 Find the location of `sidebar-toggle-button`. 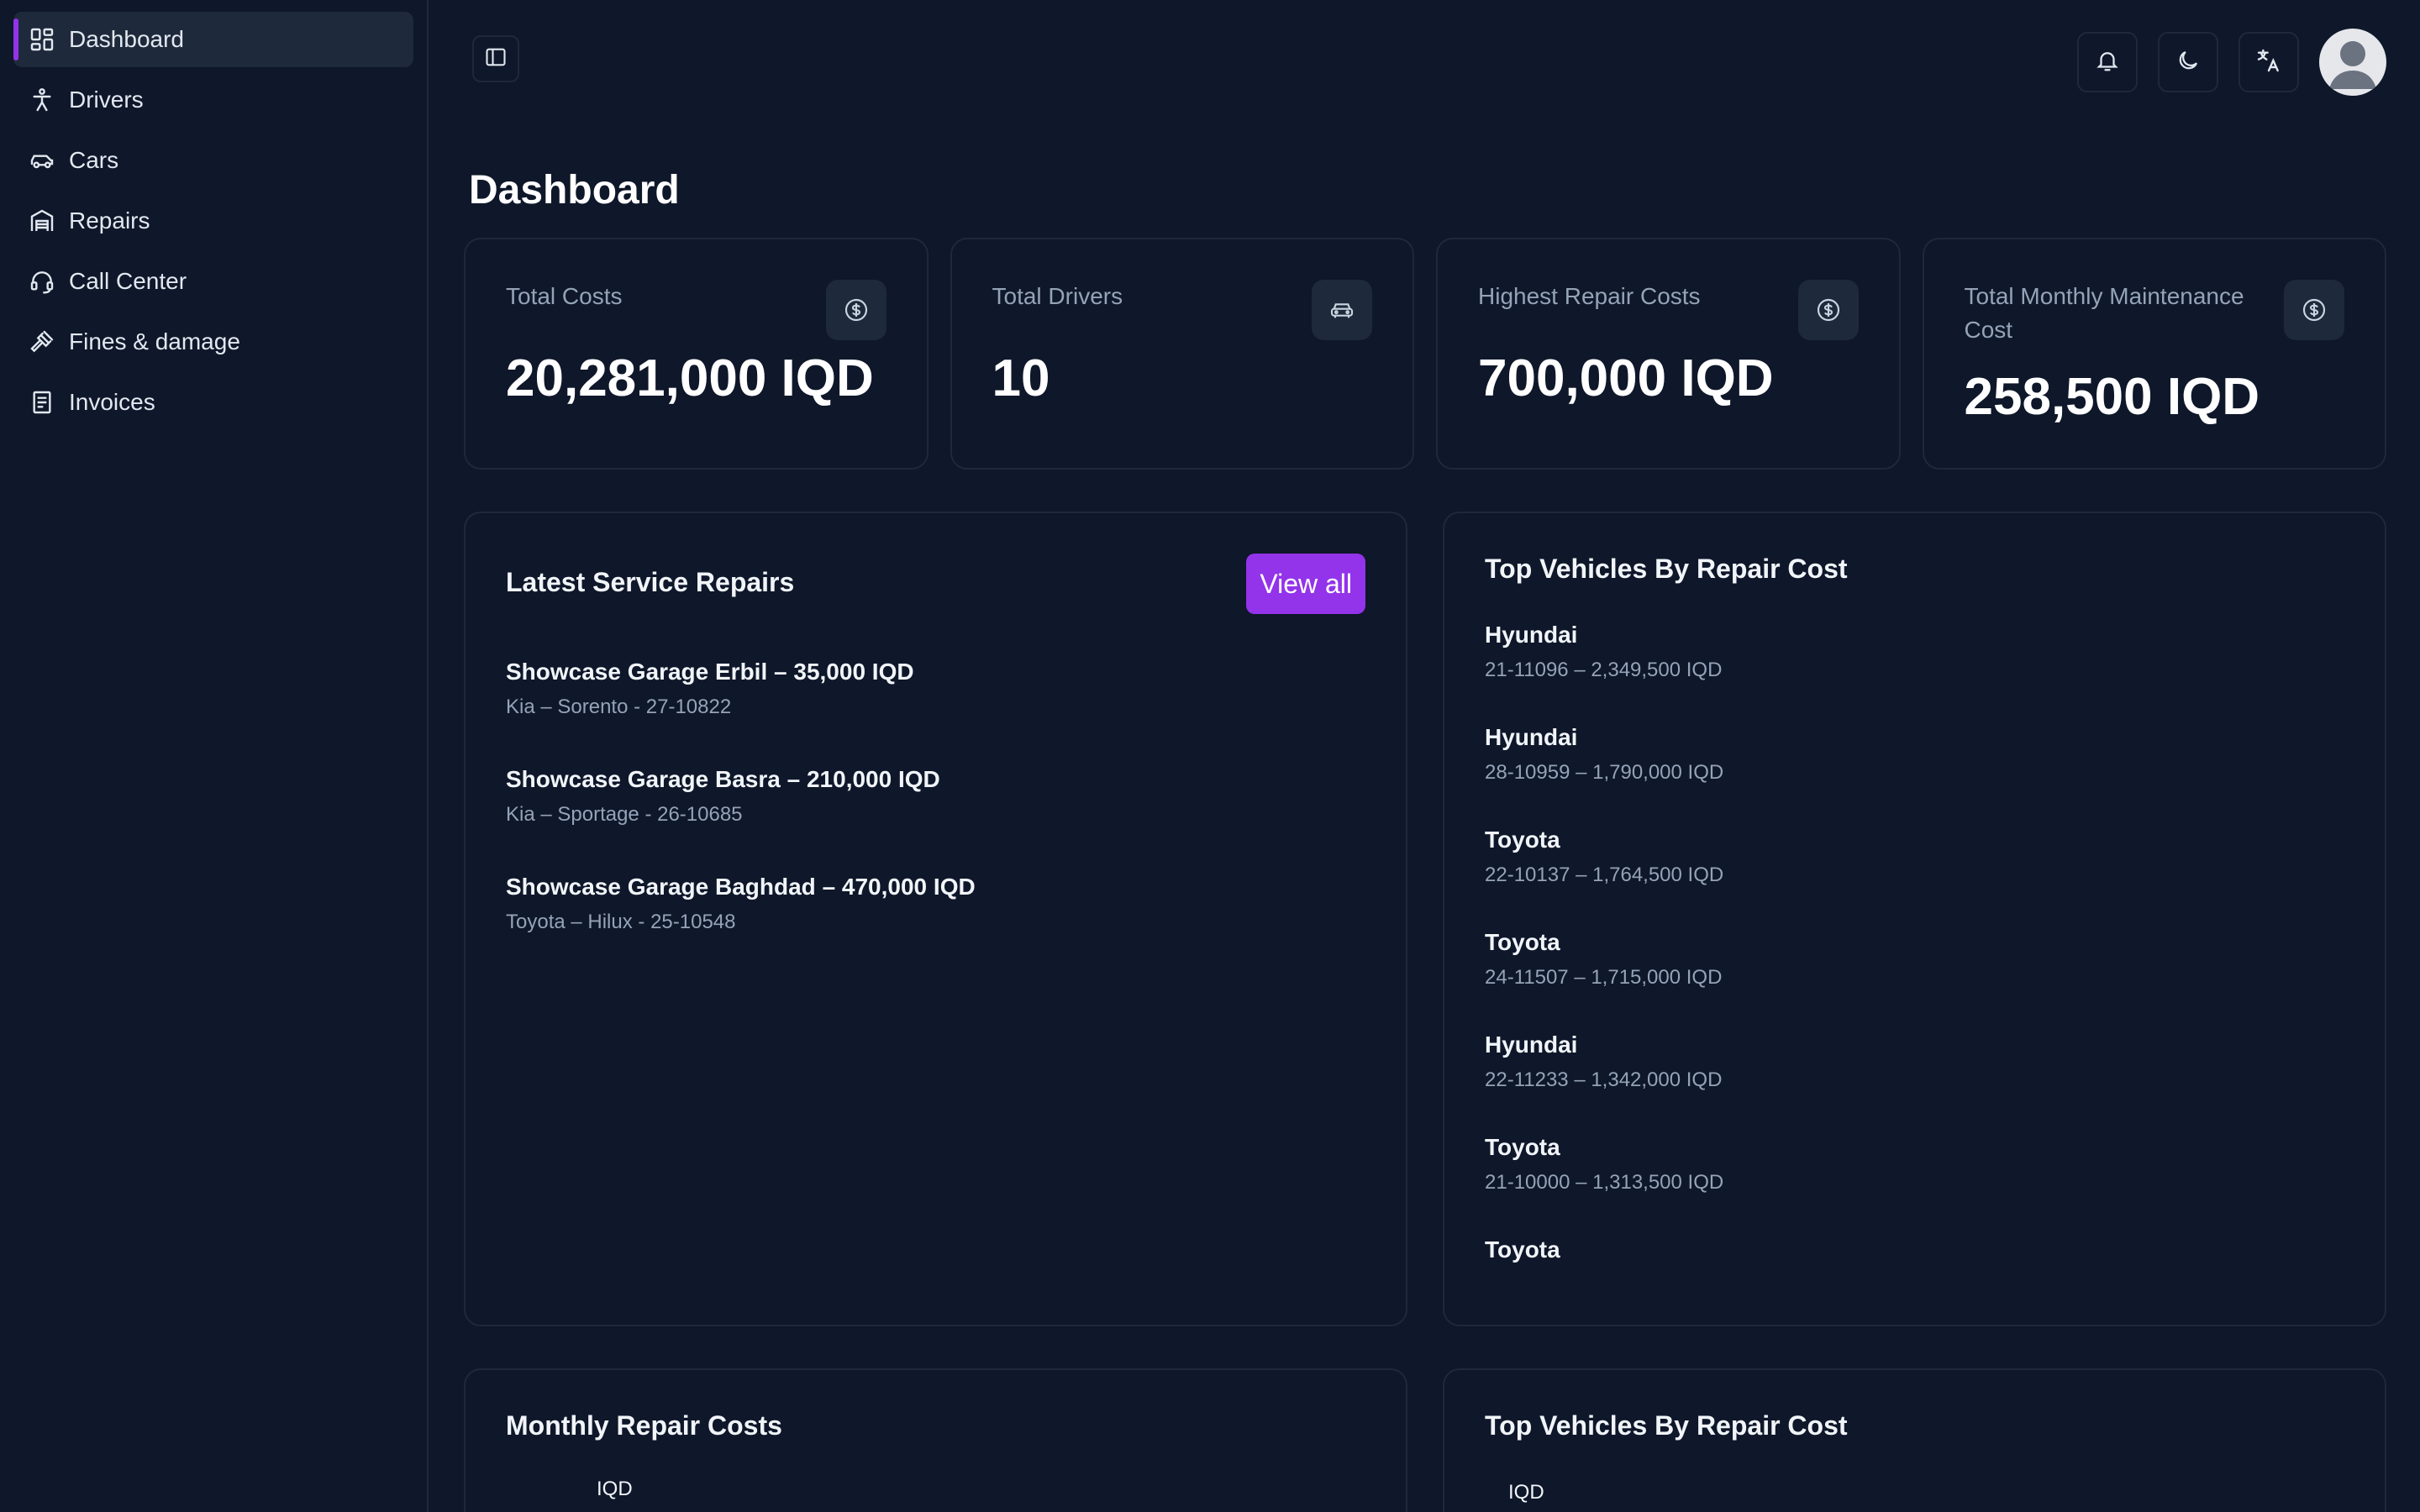

sidebar-toggle-button is located at coordinates (496, 58).